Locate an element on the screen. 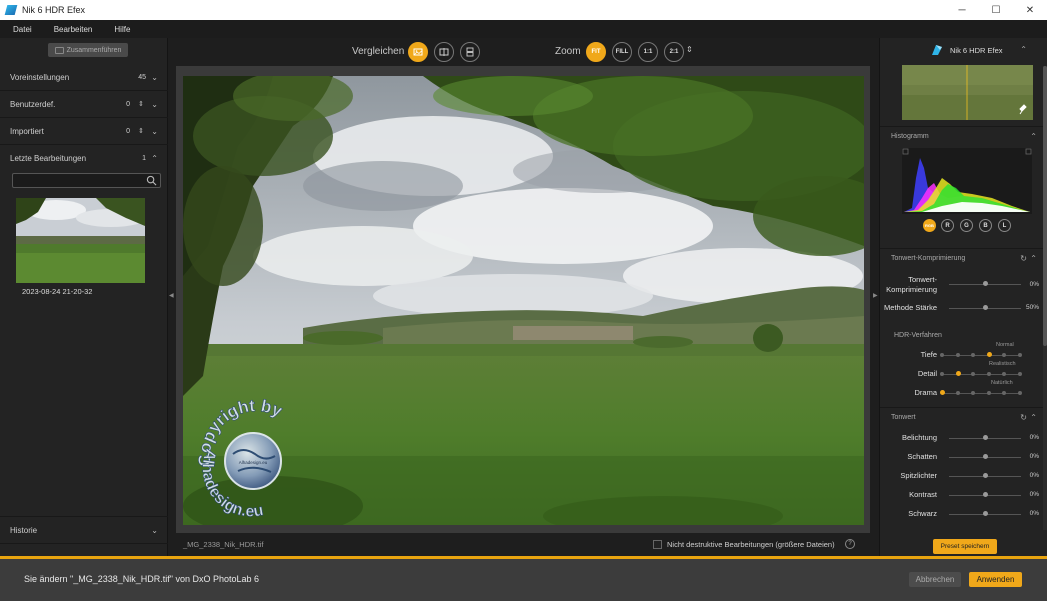 The image size is (1047, 601). hdr-method-header: HDR-Verfahren is located at coordinates (961, 335).